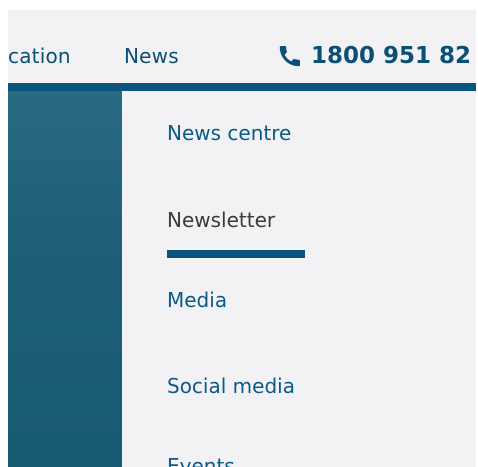  What do you see at coordinates (231, 386) in the screenshot?
I see `submenu-item-social-media: Social media` at bounding box center [231, 386].